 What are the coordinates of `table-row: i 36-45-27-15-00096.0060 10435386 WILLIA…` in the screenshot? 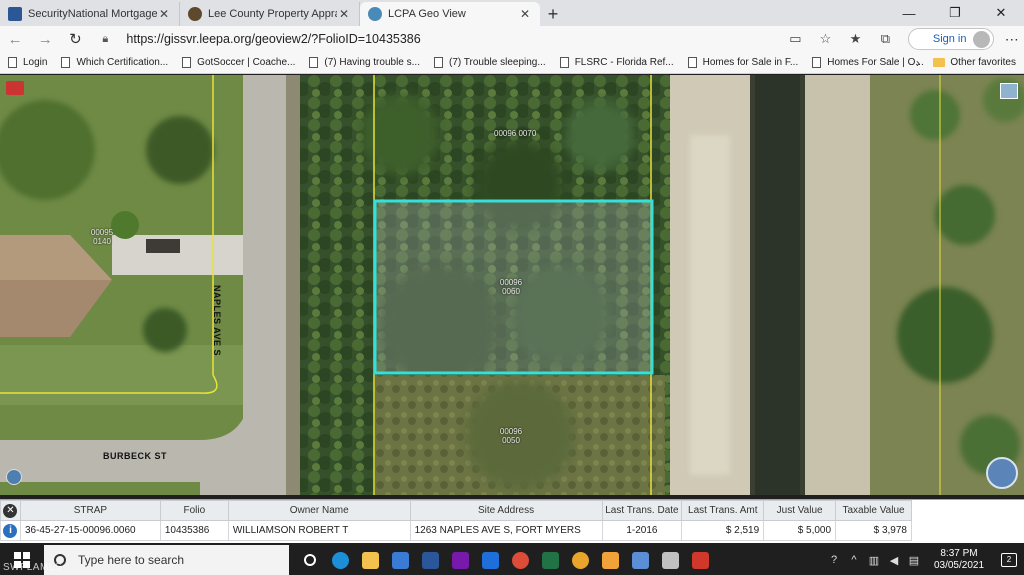 It's located at (456, 530).